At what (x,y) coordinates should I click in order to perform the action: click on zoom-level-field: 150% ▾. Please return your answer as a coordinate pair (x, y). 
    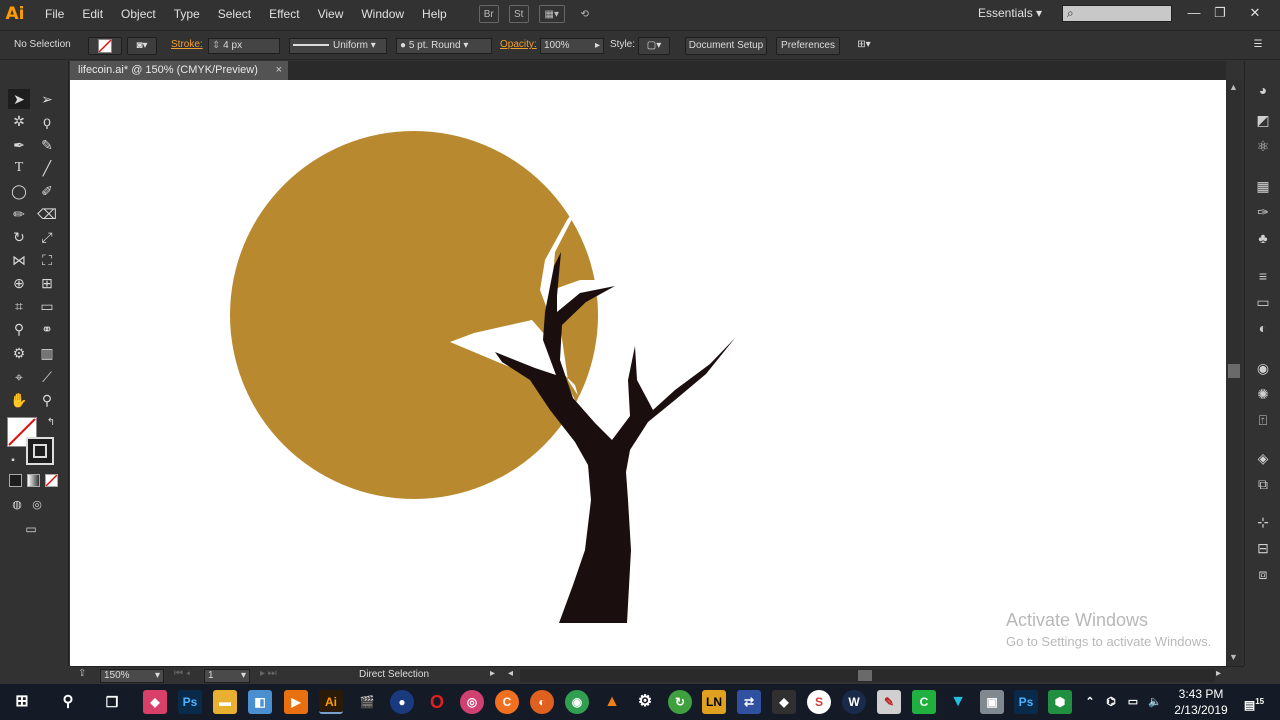
    Looking at the image, I should click on (132, 676).